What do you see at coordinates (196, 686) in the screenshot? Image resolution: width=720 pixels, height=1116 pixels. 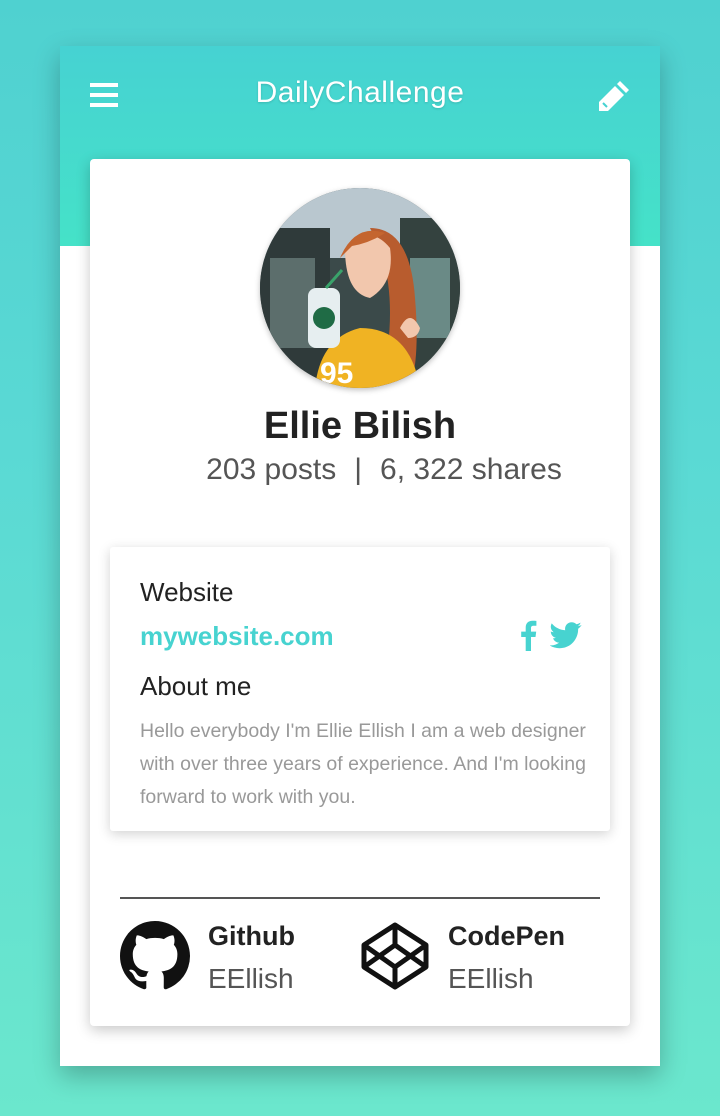 I see `about-label: About me` at bounding box center [196, 686].